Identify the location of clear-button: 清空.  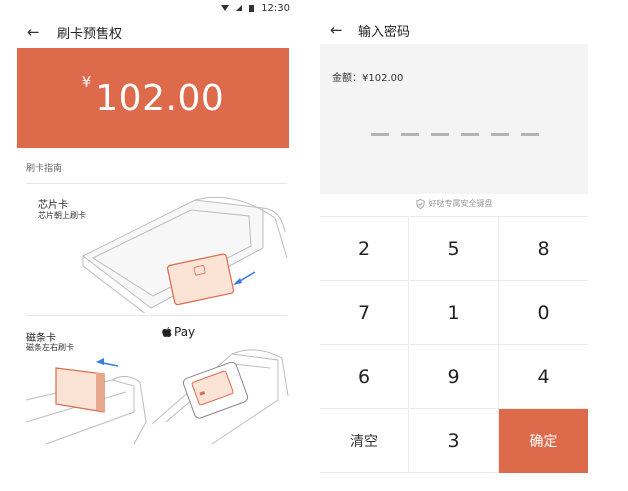
(364, 441).